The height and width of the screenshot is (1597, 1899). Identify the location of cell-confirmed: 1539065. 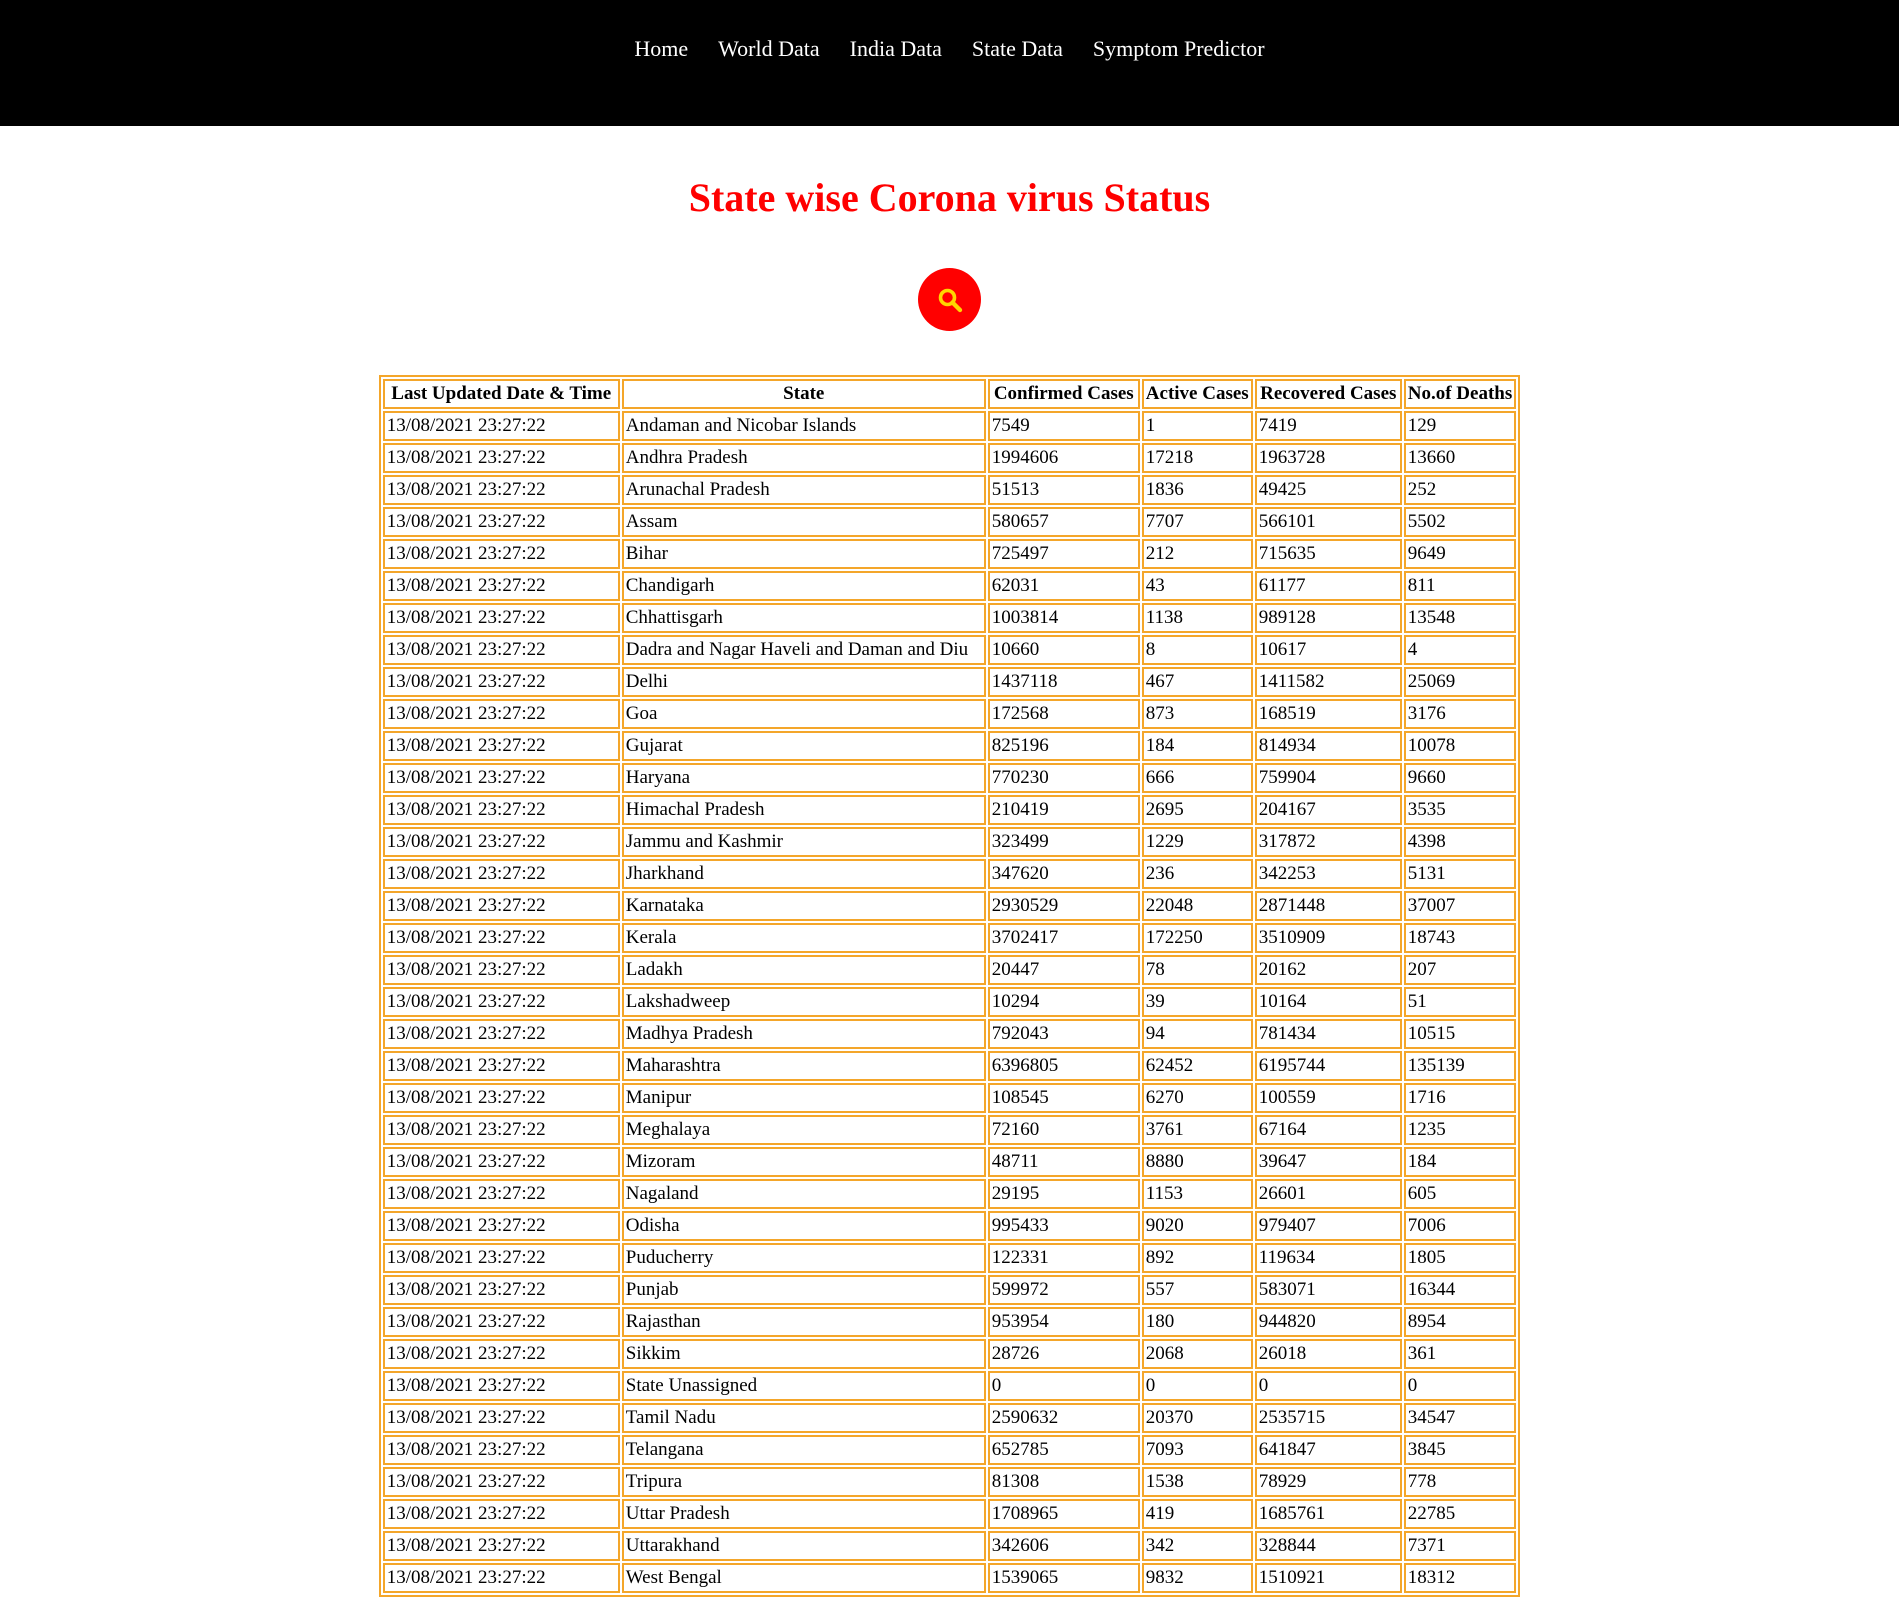
(1063, 1578).